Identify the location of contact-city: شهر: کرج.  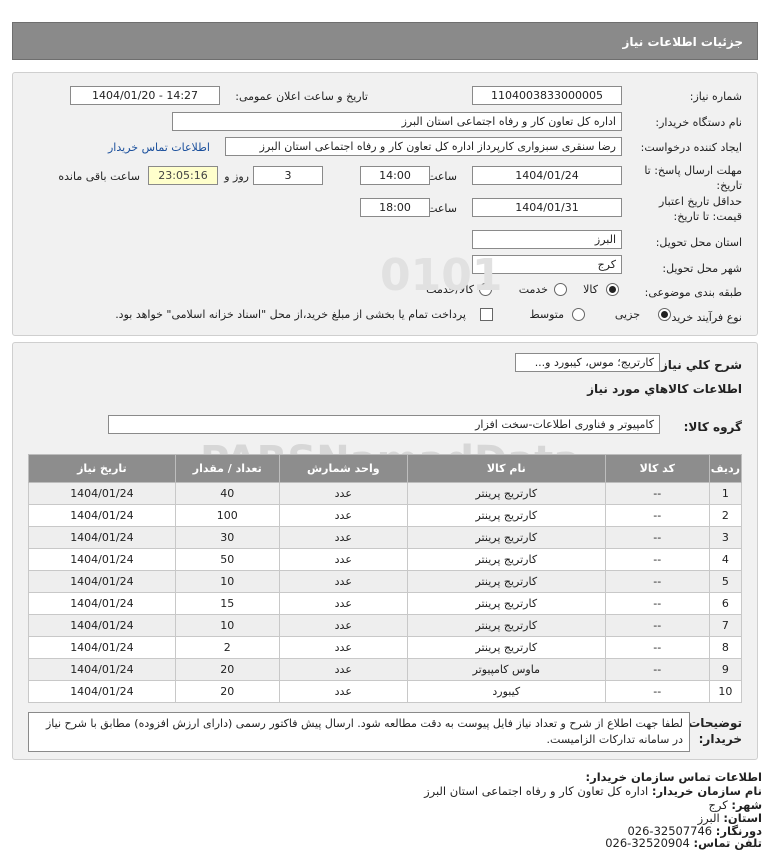
(735, 805).